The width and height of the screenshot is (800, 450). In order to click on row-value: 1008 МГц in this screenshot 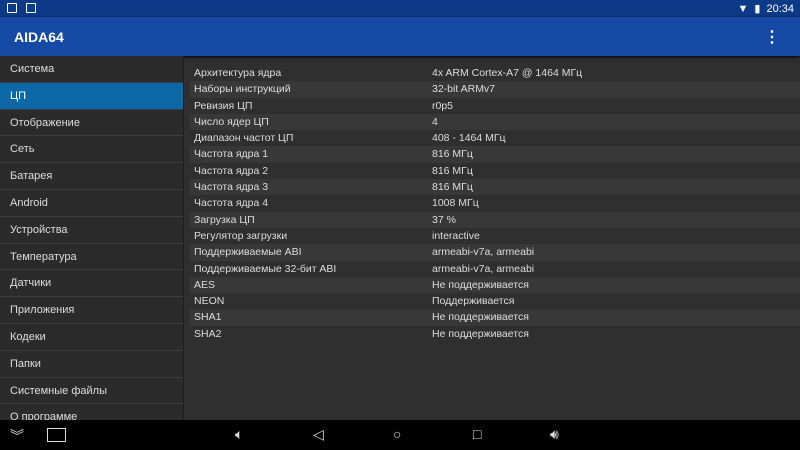, I will do `click(455, 203)`.